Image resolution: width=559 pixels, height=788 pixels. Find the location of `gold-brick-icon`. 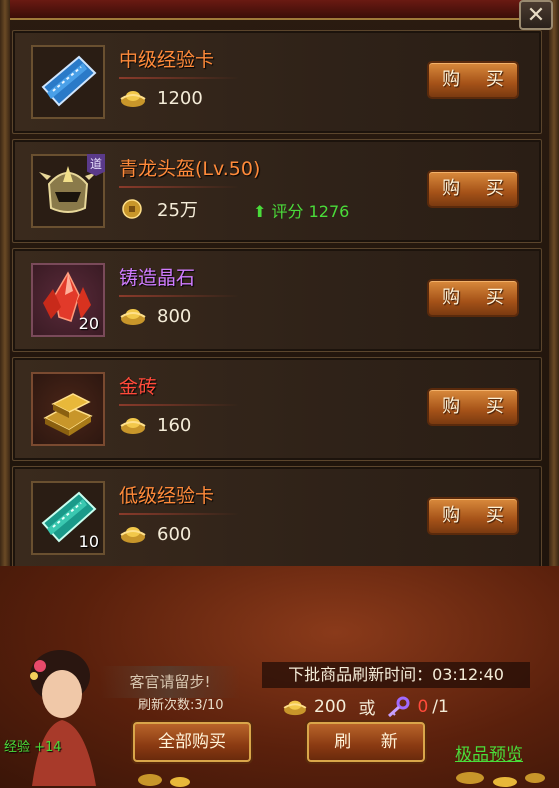

gold-brick-icon is located at coordinates (68, 409).